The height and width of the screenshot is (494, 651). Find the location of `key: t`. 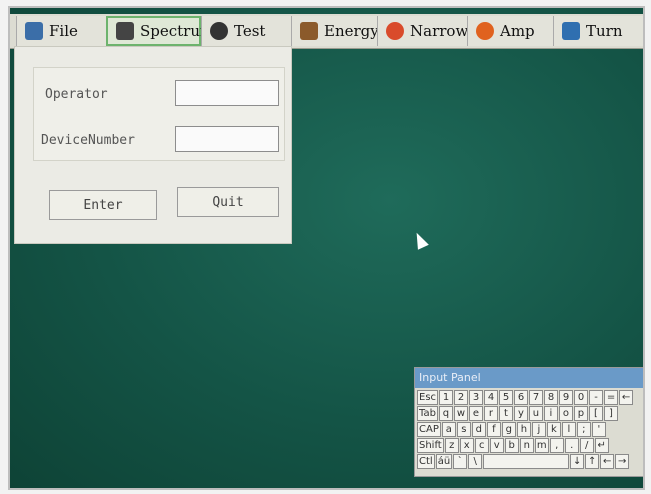

key: t is located at coordinates (505, 413).